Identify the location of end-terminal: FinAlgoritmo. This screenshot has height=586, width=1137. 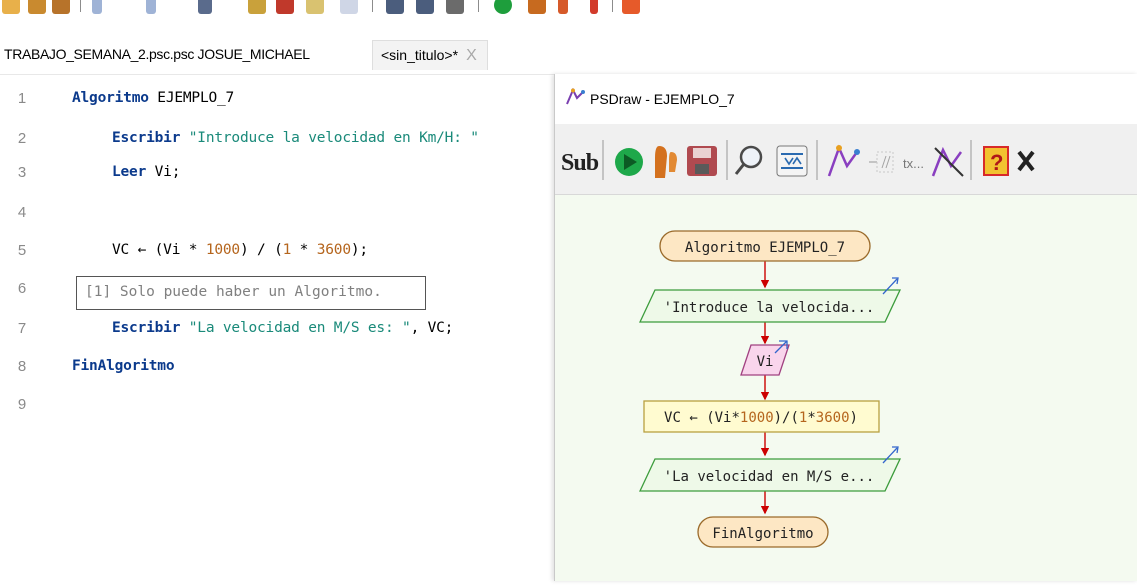
(763, 532).